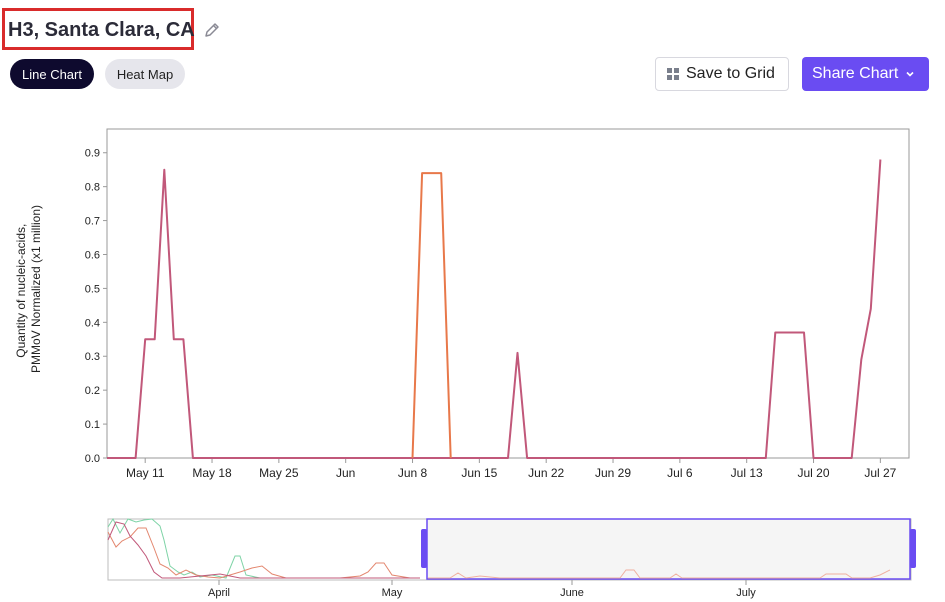 This screenshot has height=602, width=945. What do you see at coordinates (546, 473) in the screenshot?
I see `x-tick-label: Jun 22` at bounding box center [546, 473].